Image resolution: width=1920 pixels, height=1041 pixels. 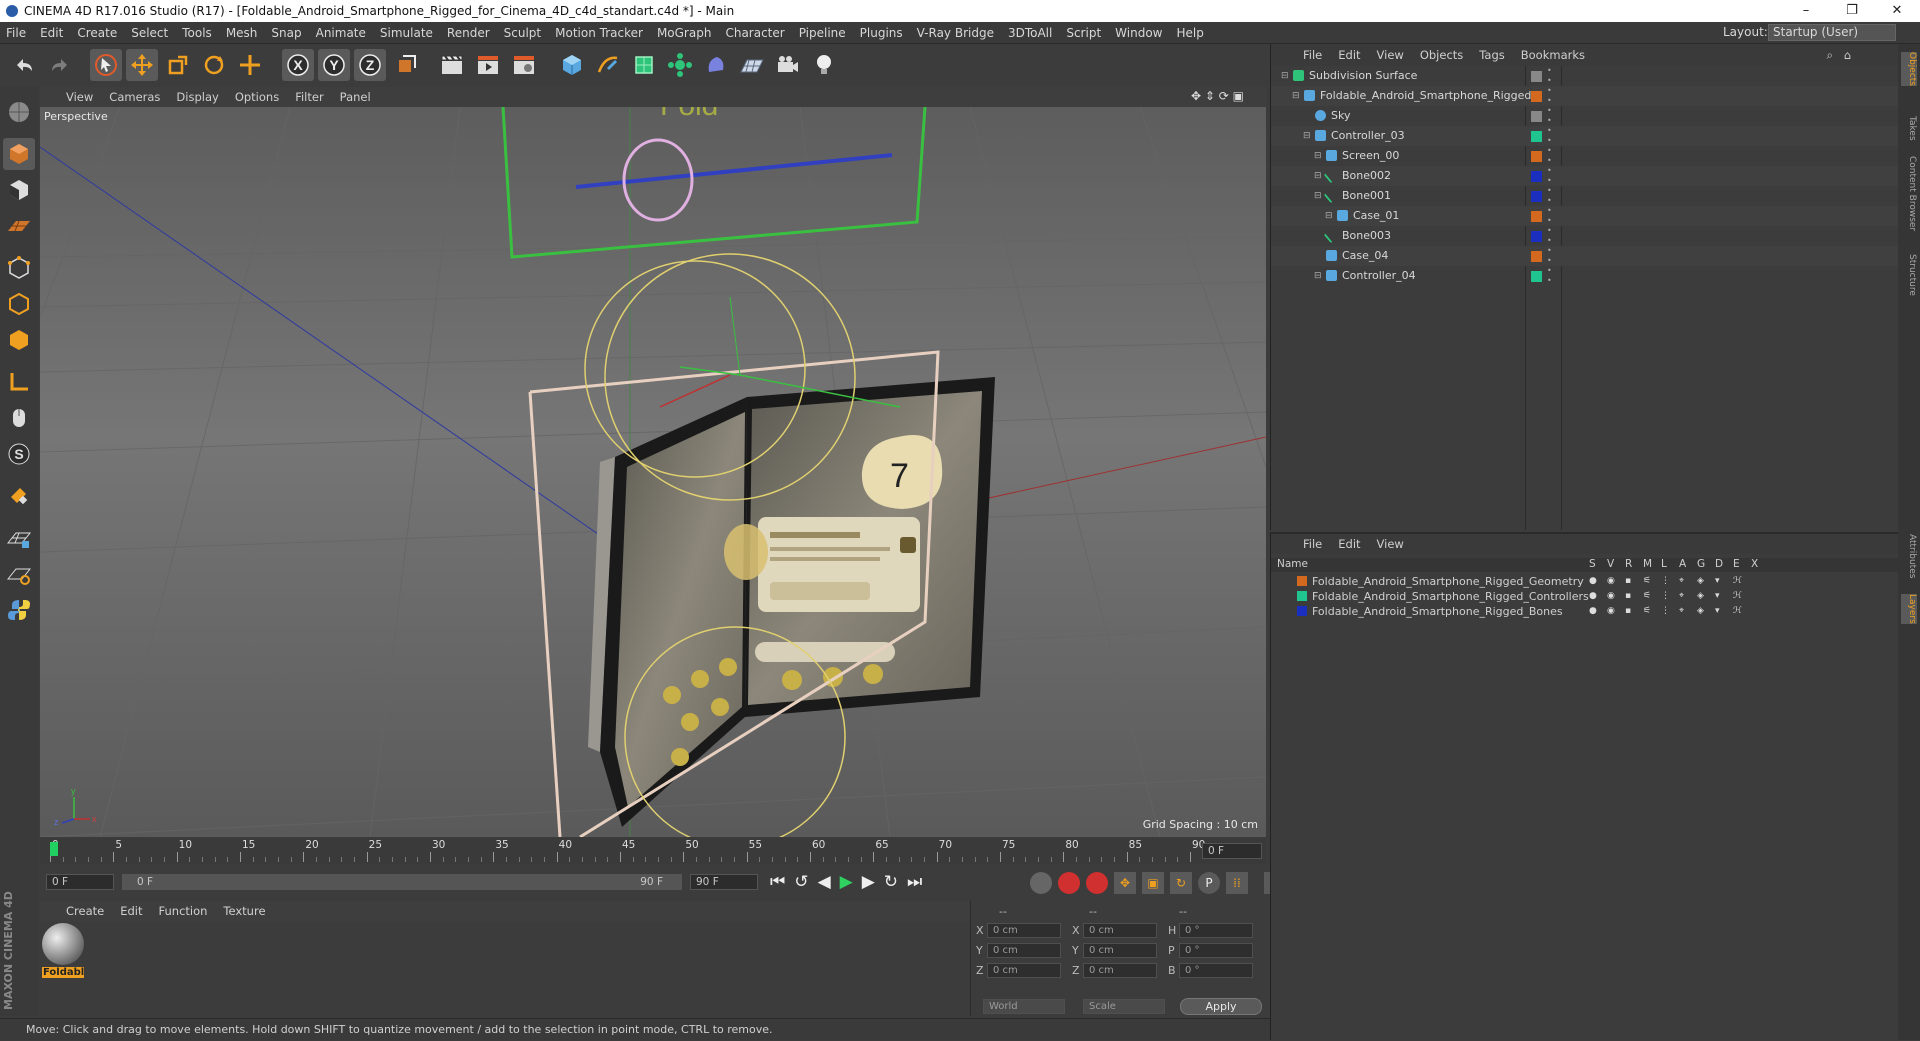 I want to click on om-menu-view: View, so click(x=1390, y=55).